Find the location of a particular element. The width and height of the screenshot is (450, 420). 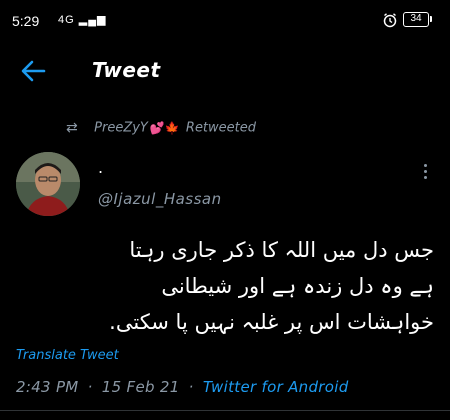

tweet-time: 2:43 PM is located at coordinates (47, 387).